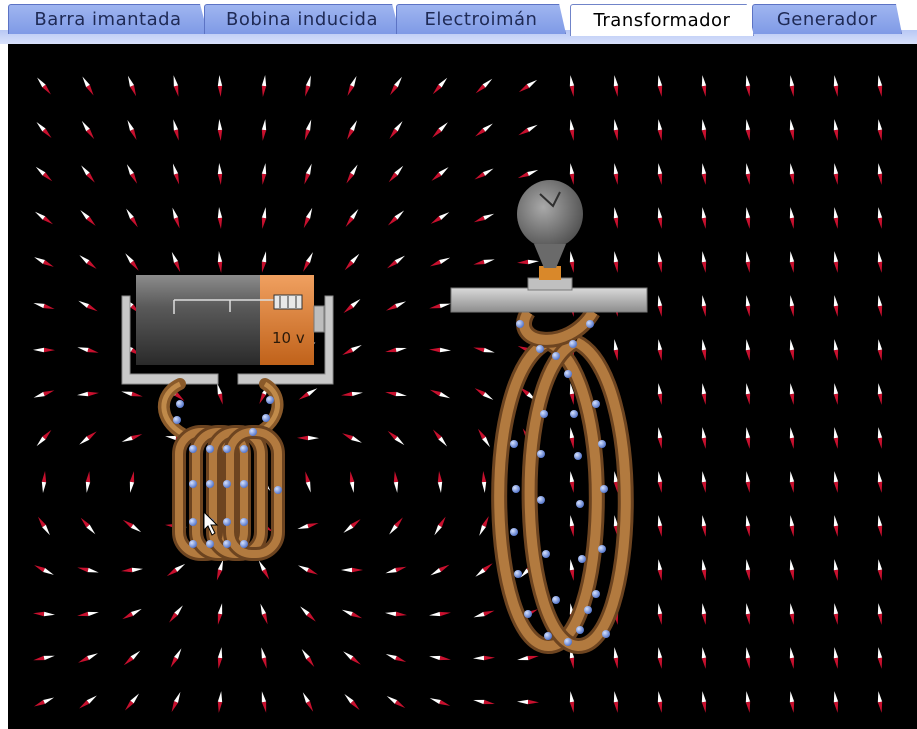  Describe the element at coordinates (662, 20) in the screenshot. I see `tab-transformador: Transformador` at that location.